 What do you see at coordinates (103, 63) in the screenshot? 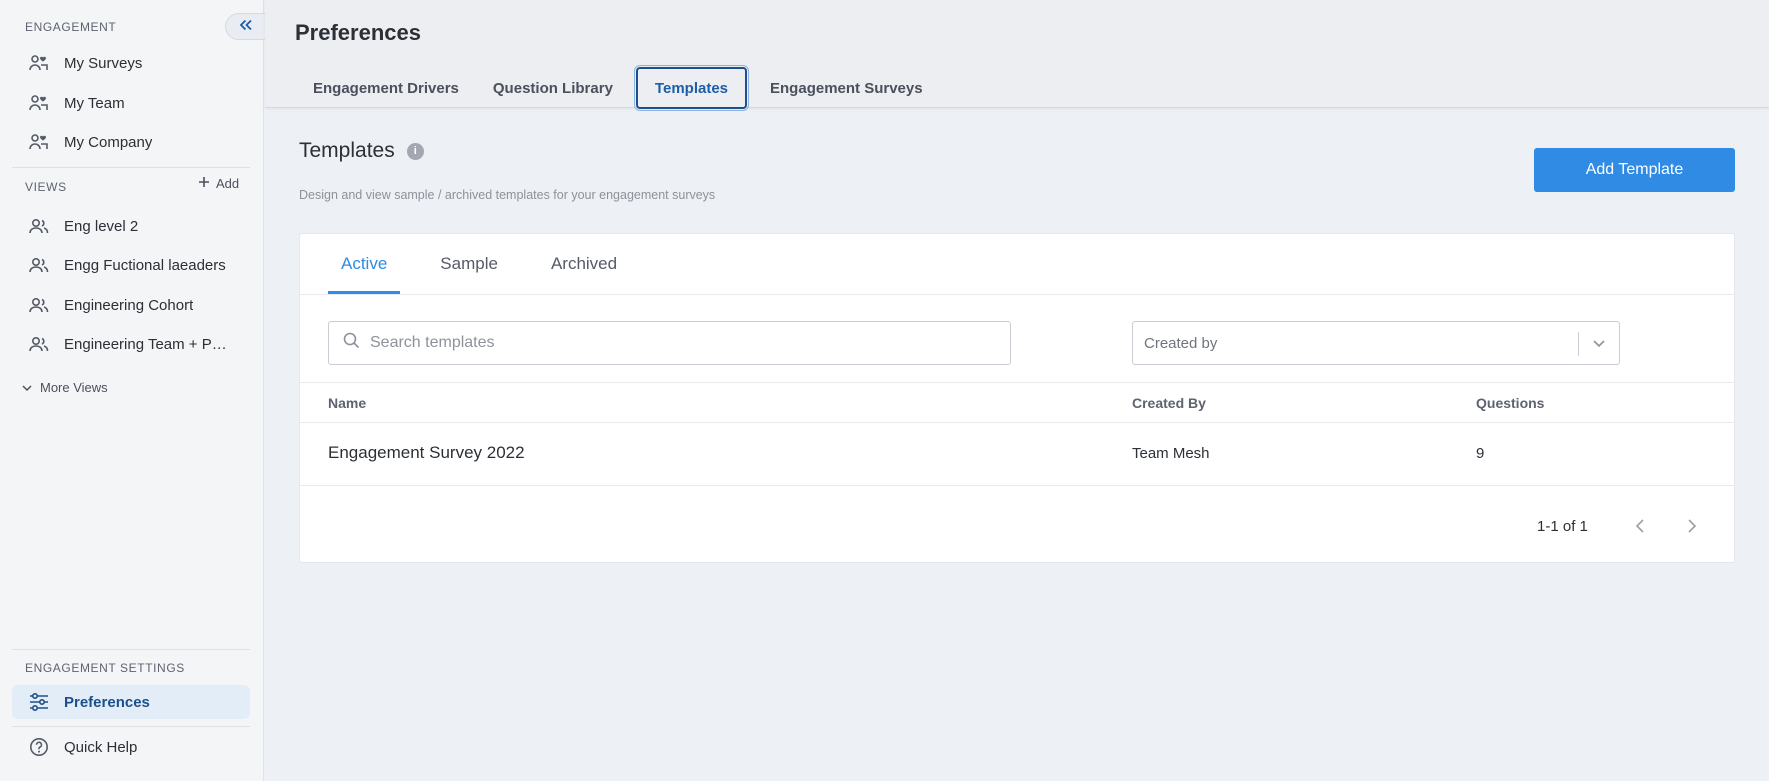
I see `sidebar-item-label: My Surveys` at bounding box center [103, 63].